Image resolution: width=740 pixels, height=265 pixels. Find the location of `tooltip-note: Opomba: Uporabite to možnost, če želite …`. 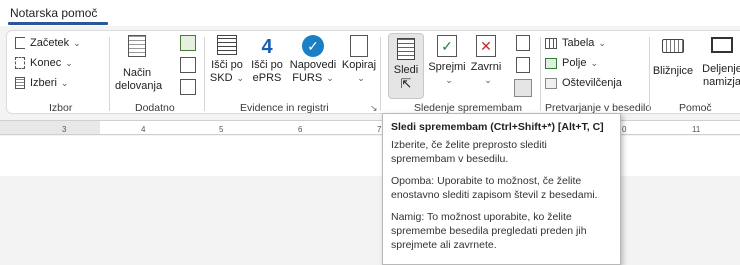

tooltip-note: Opomba: Uporabite to možnost, če želite … is located at coordinates (494, 188).